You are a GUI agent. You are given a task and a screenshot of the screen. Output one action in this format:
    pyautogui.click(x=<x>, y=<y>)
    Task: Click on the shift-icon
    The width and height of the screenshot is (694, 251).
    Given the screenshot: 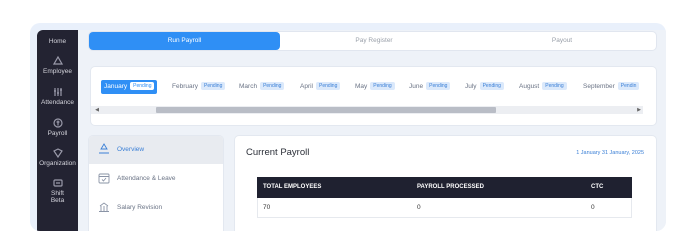 What is the action you would take?
    pyautogui.click(x=57, y=183)
    